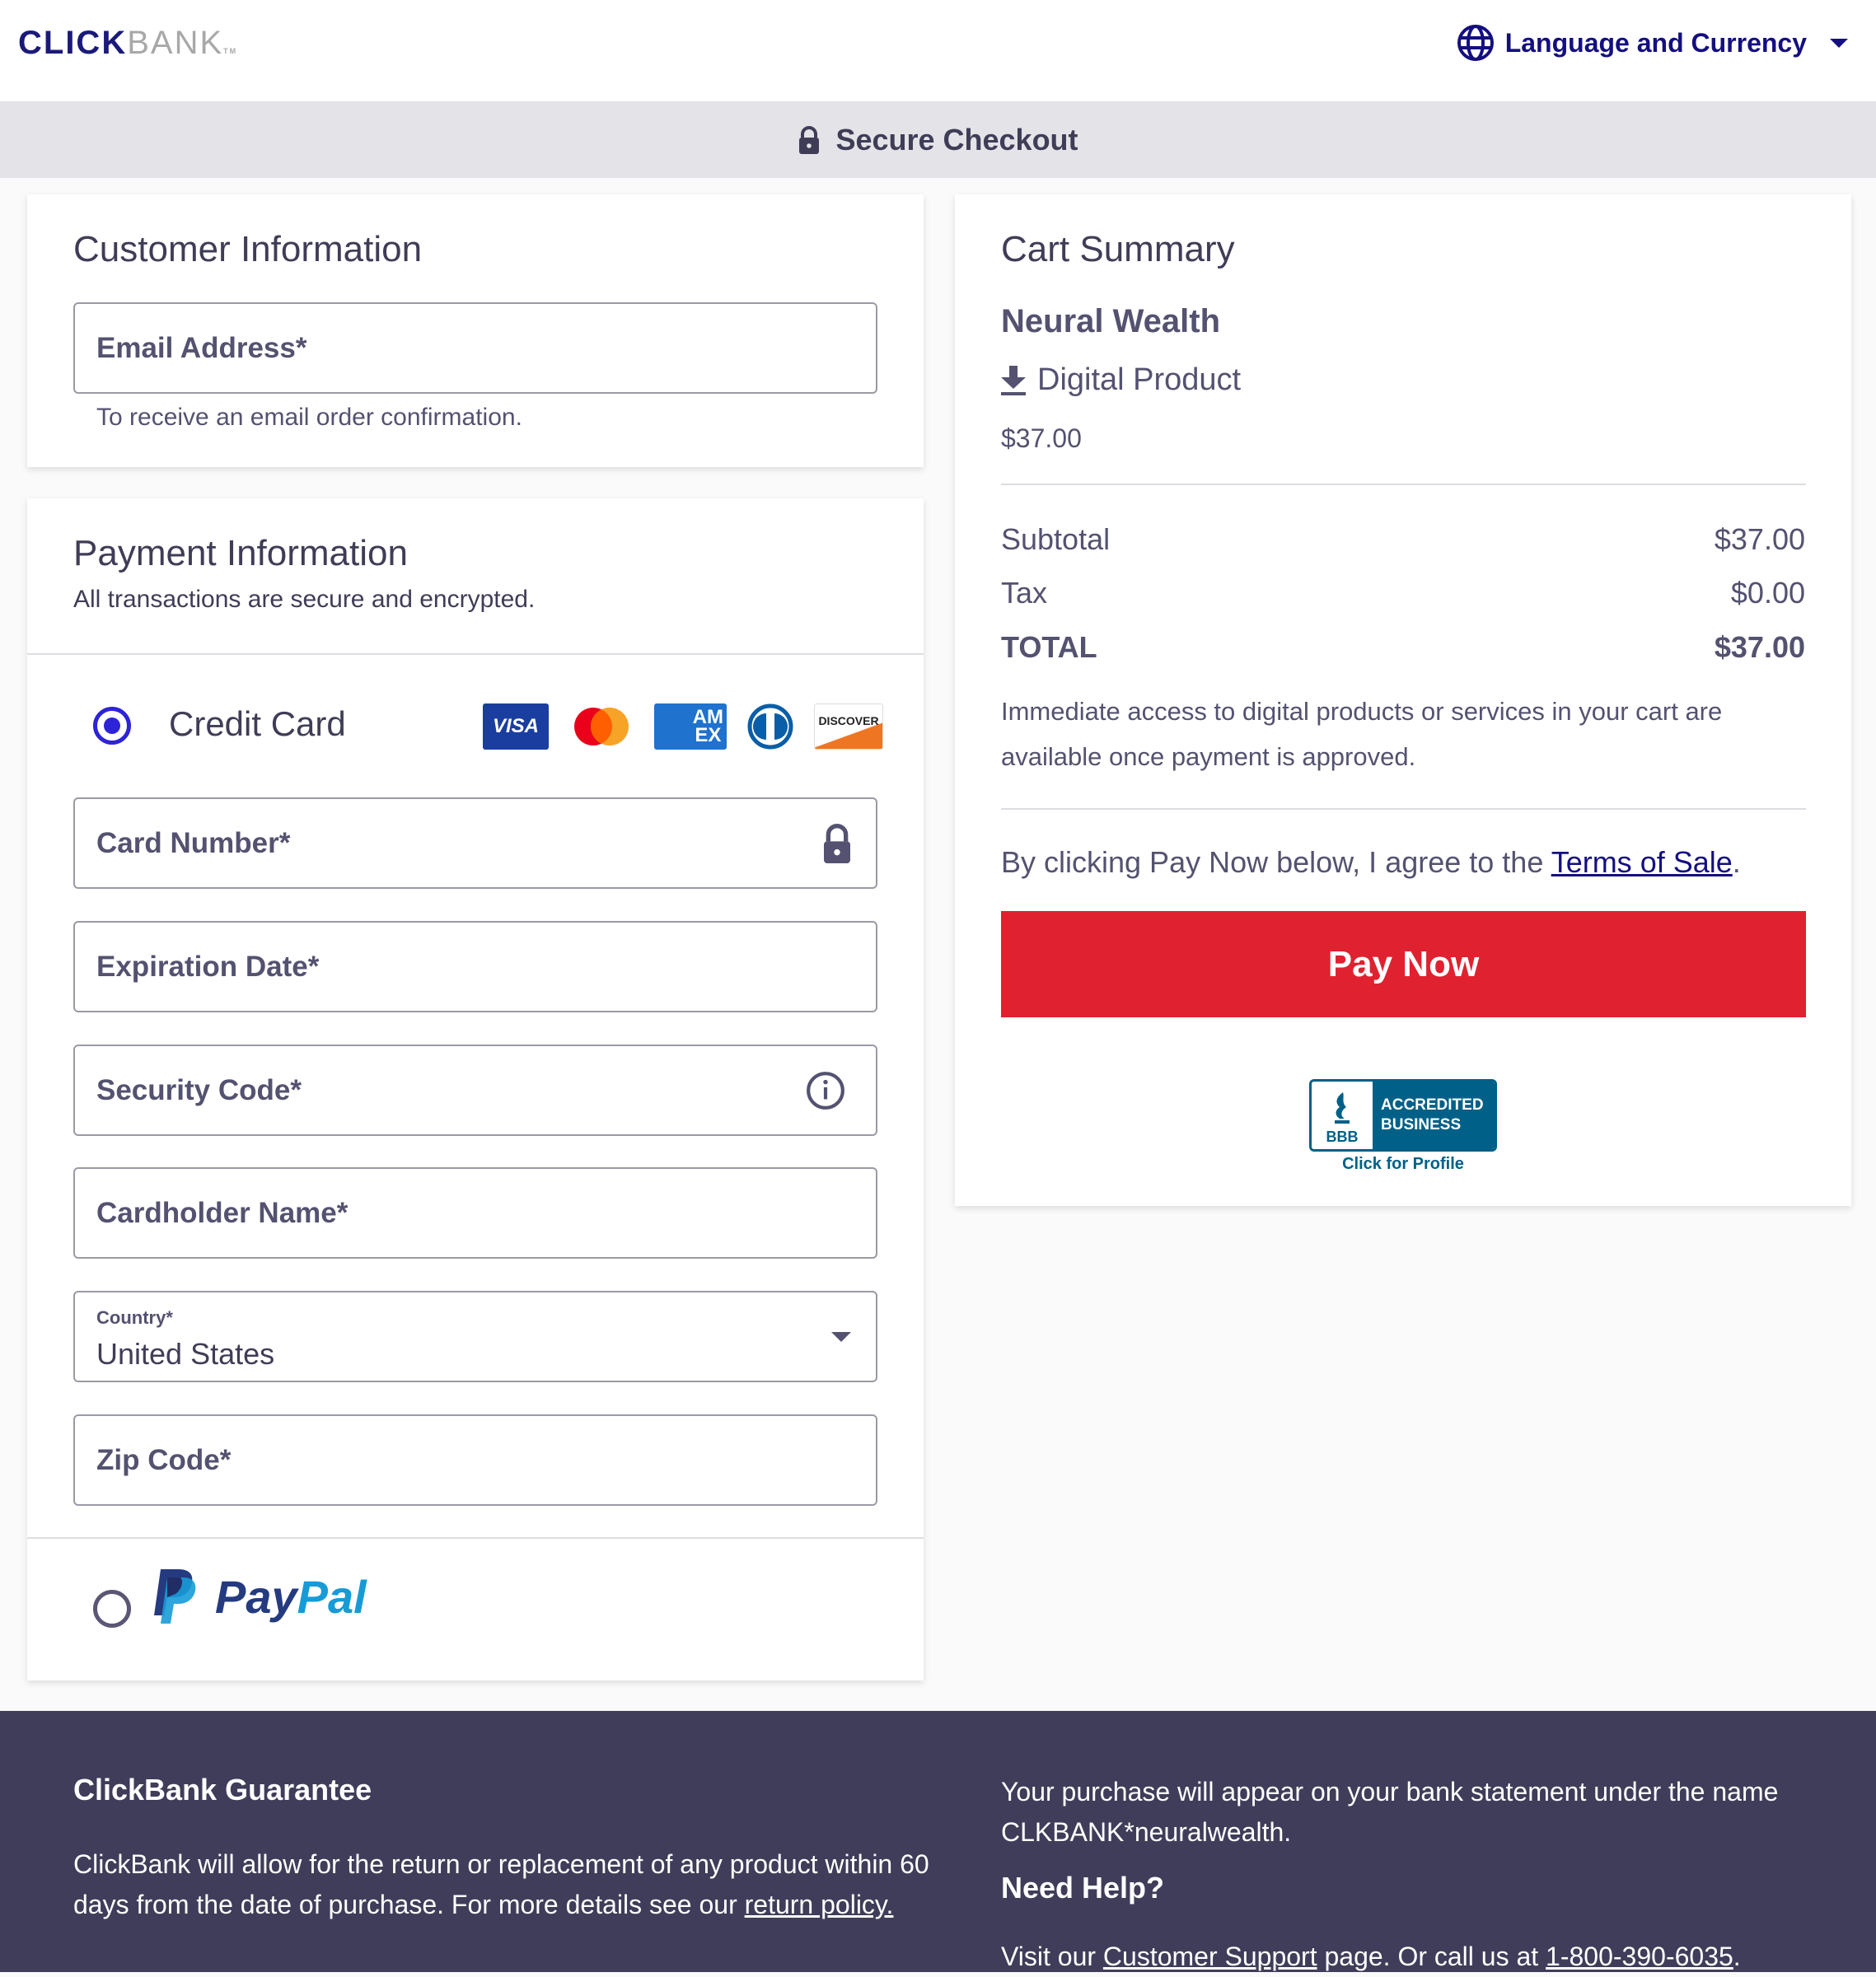 The width and height of the screenshot is (1876, 1977). Describe the element at coordinates (1056, 539) in the screenshot. I see `subtotal-label: Subtotal` at that location.